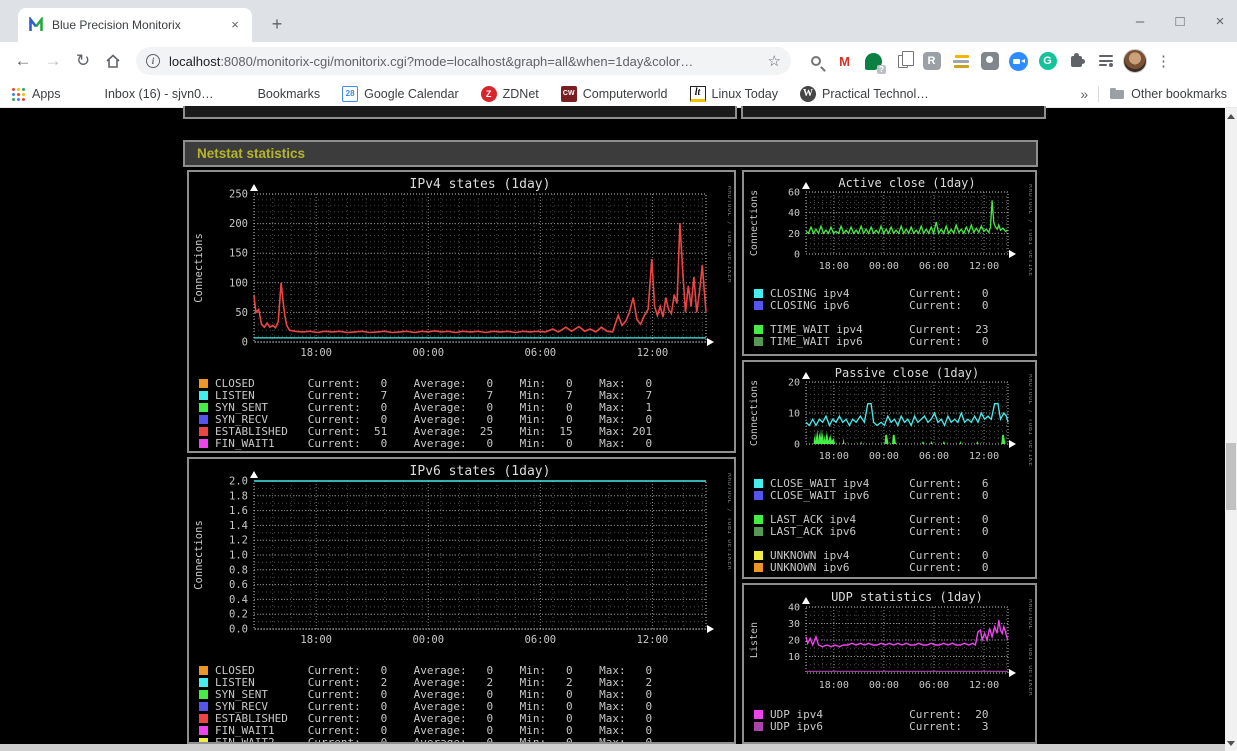 This screenshot has width=1237, height=751. I want to click on bookmark-item-6: lt Linux Today, so click(734, 93).